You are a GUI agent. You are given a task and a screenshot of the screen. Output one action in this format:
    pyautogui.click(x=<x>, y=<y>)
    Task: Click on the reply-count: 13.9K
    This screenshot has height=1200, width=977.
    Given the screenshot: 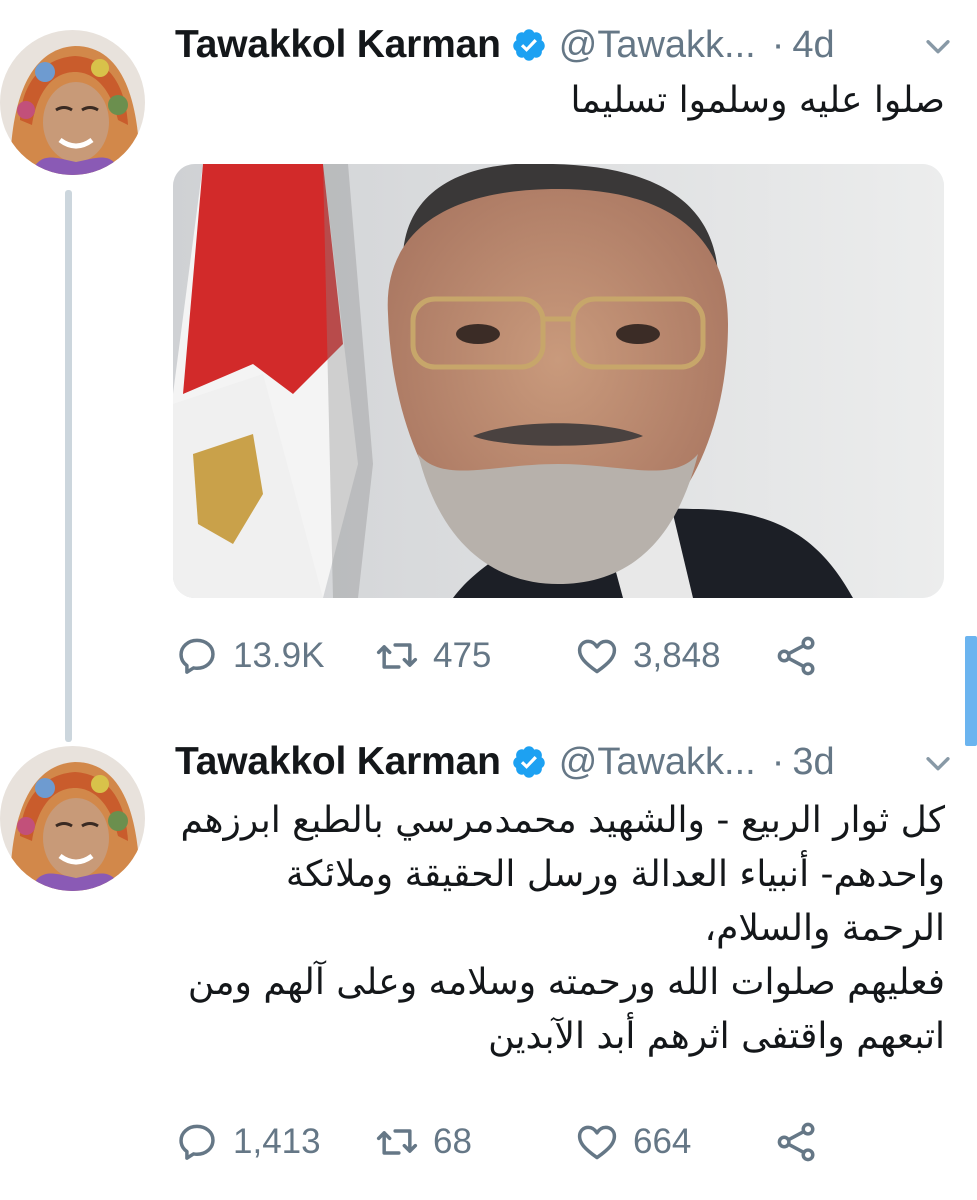 What is the action you would take?
    pyautogui.click(x=279, y=655)
    